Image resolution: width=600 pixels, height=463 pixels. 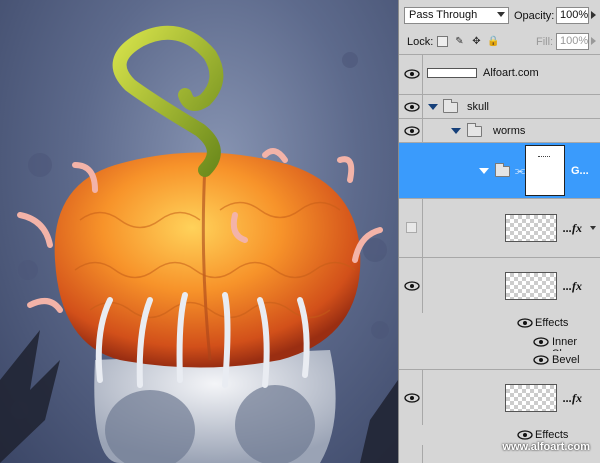 I want to click on opacity-input: 100%, so click(x=572, y=15).